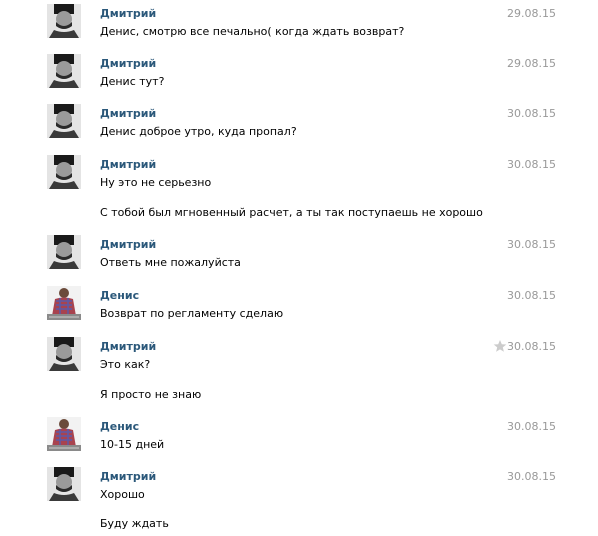 The image size is (598, 536). I want to click on message-text: 10-15 дней, so click(132, 444).